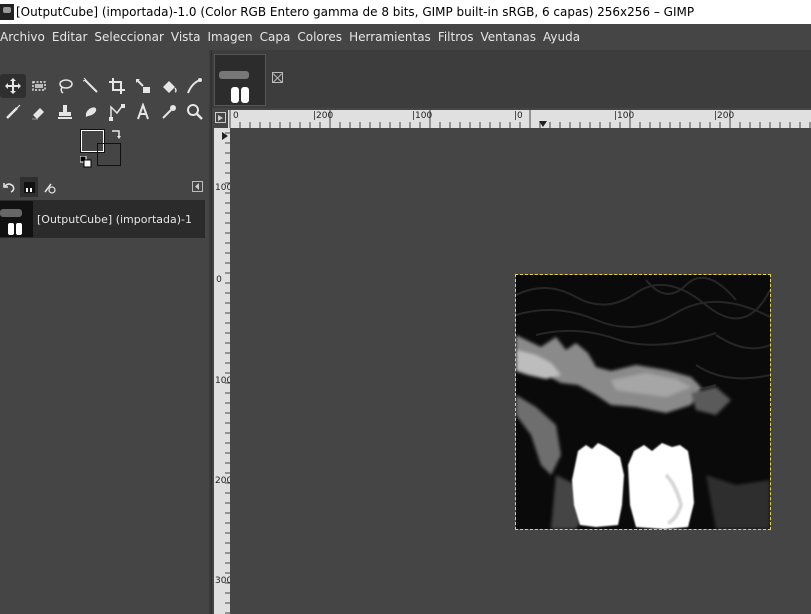 The image size is (811, 614). Describe the element at coordinates (7, 12) in the screenshot. I see `gimp-app-icon` at that location.